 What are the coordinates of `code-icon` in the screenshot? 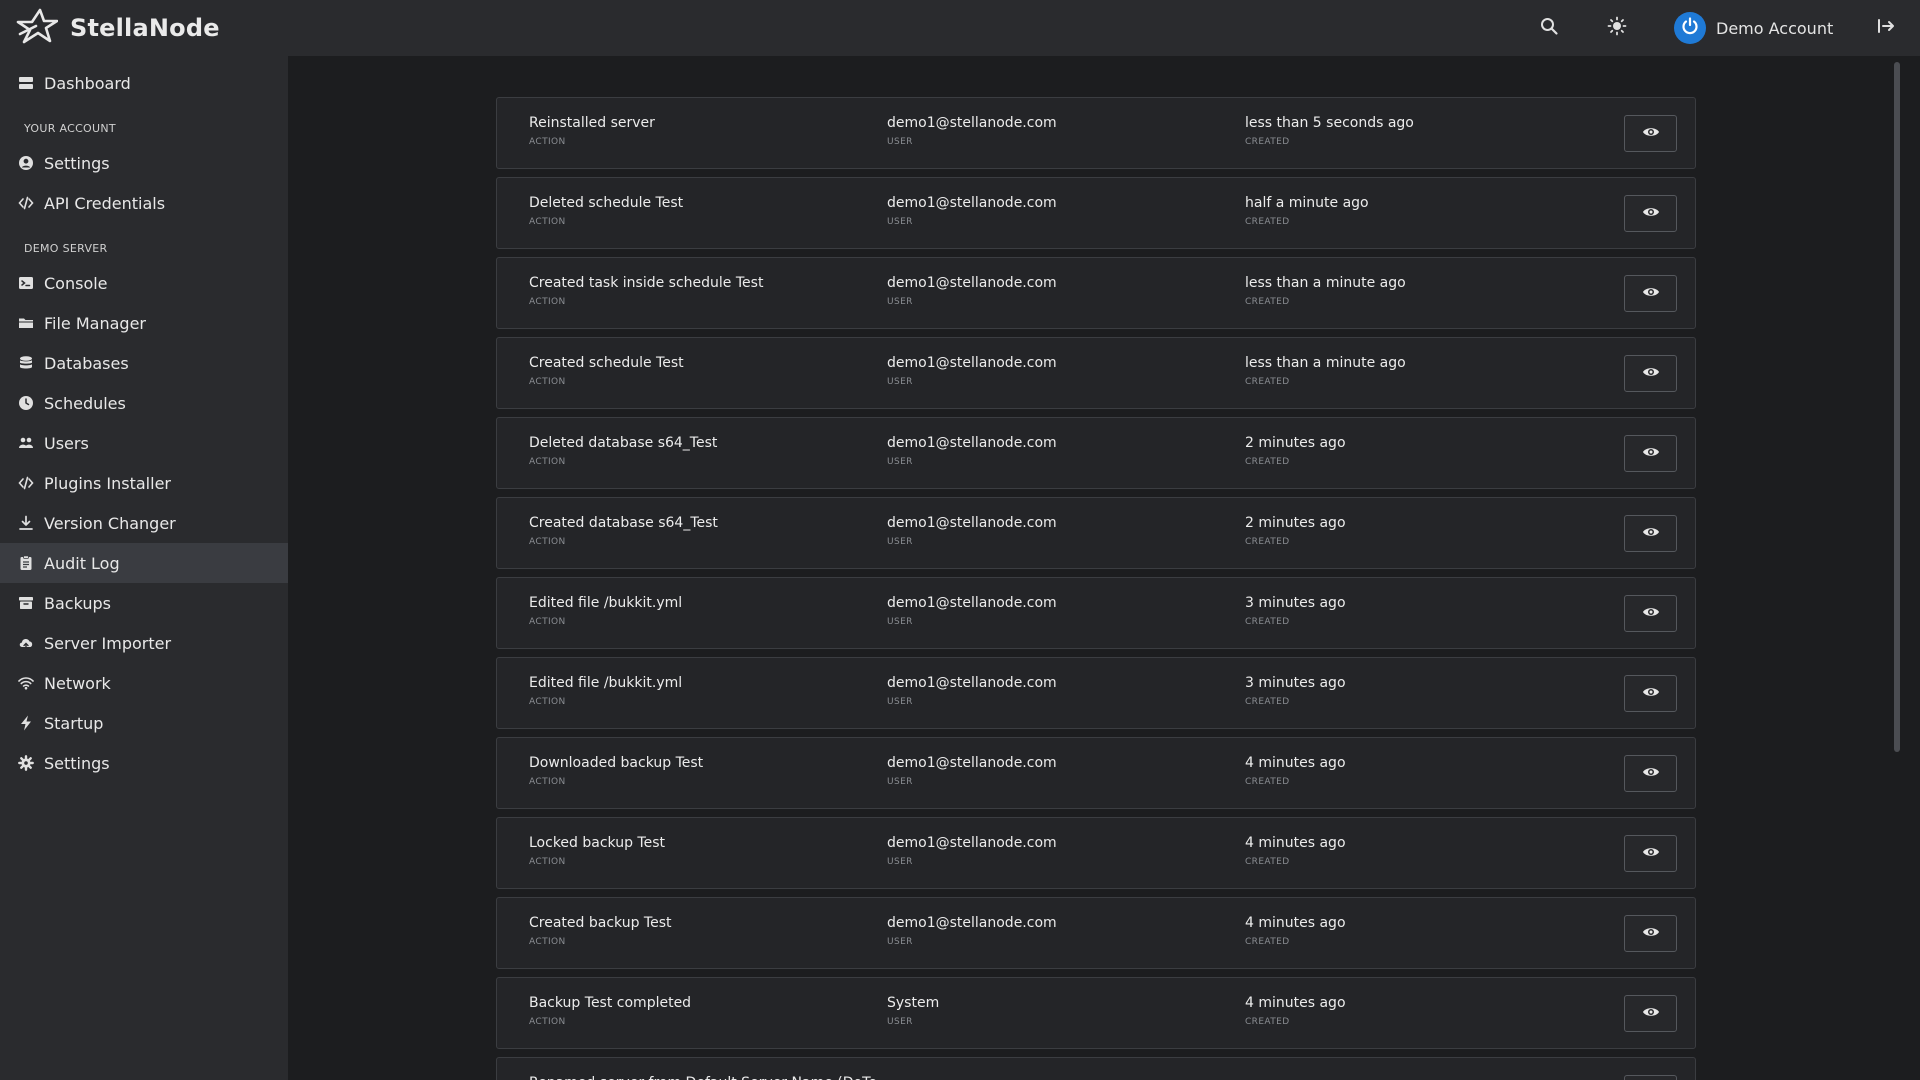 It's located at (26, 203).